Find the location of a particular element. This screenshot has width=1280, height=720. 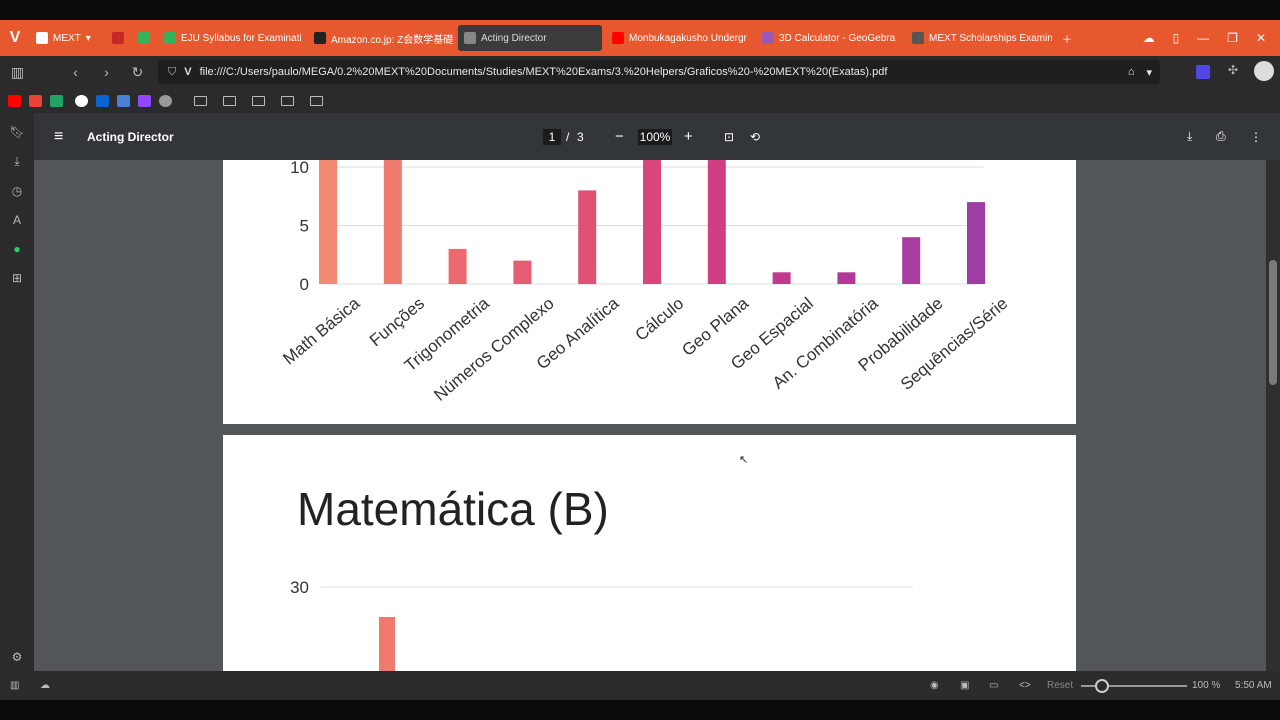

bookmarks-panel-icon: 🔖︎ is located at coordinates (16, 132).